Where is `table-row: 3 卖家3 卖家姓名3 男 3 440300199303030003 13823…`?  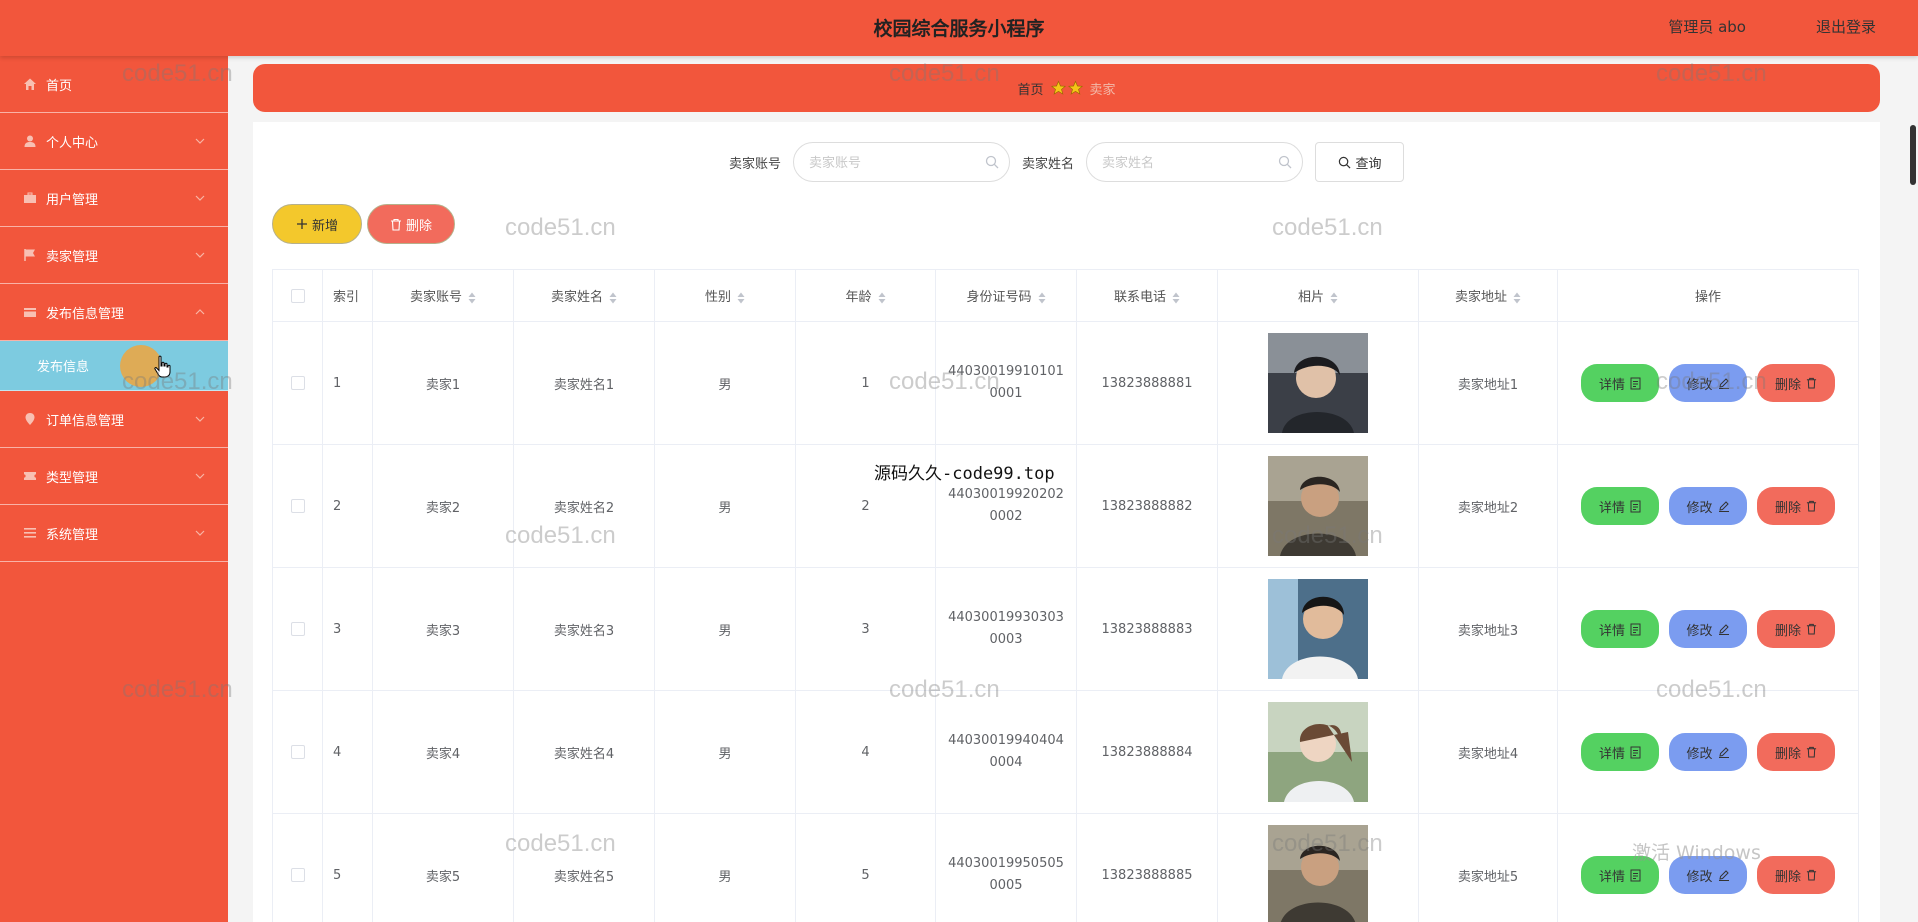
table-row: 3 卖家3 卖家姓名3 男 3 440300199303030003 13823… is located at coordinates (1065, 629).